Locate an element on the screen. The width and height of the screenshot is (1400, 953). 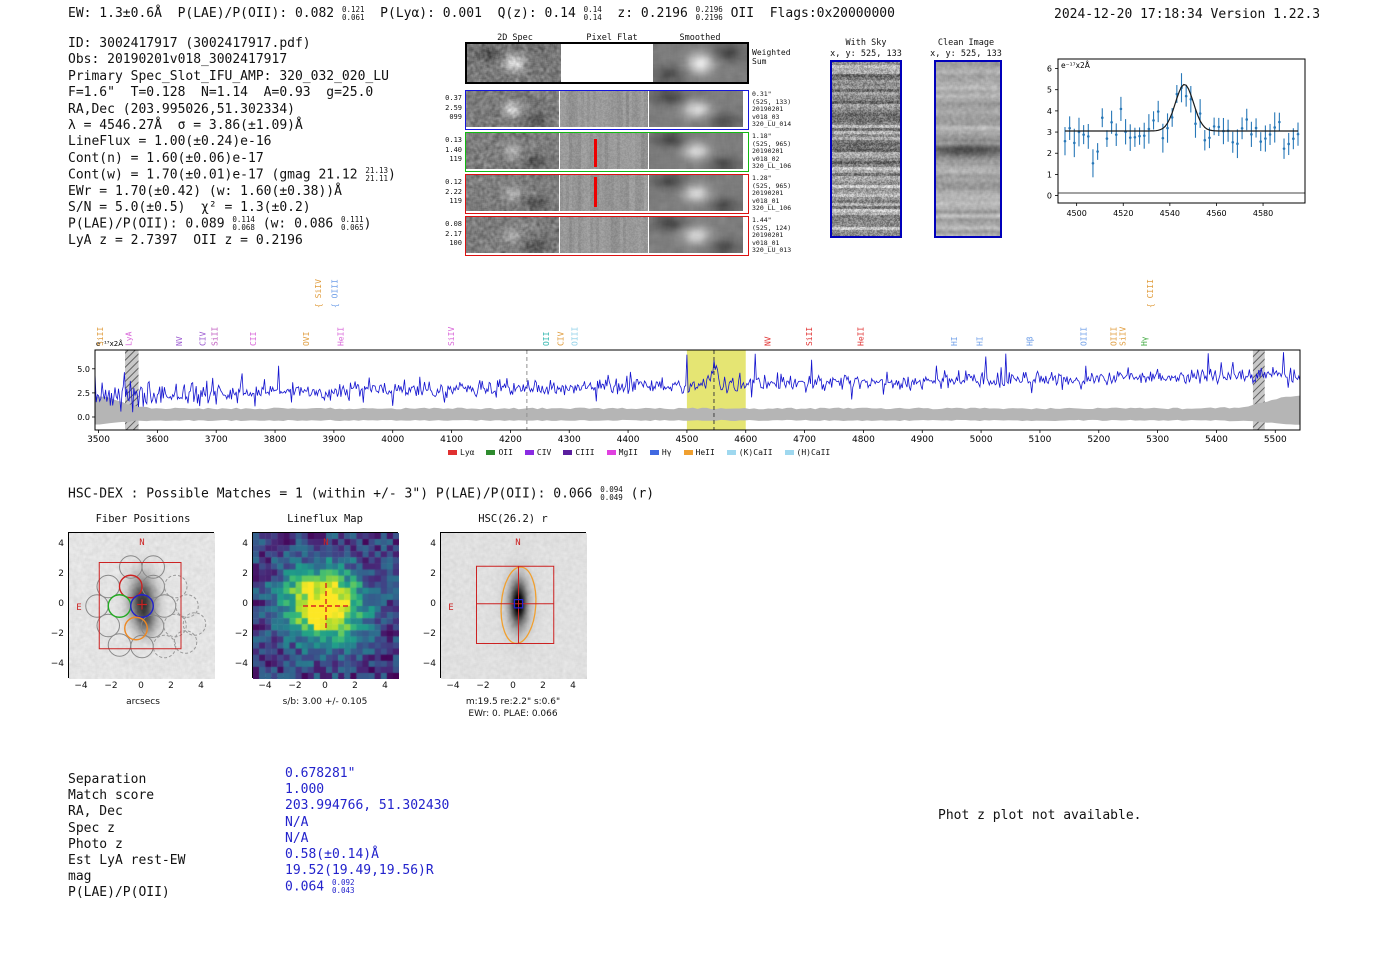
report-datetime-version: 2024-12-20 17:18:34 Version 1.22.3 is located at coordinates (1187, 14).